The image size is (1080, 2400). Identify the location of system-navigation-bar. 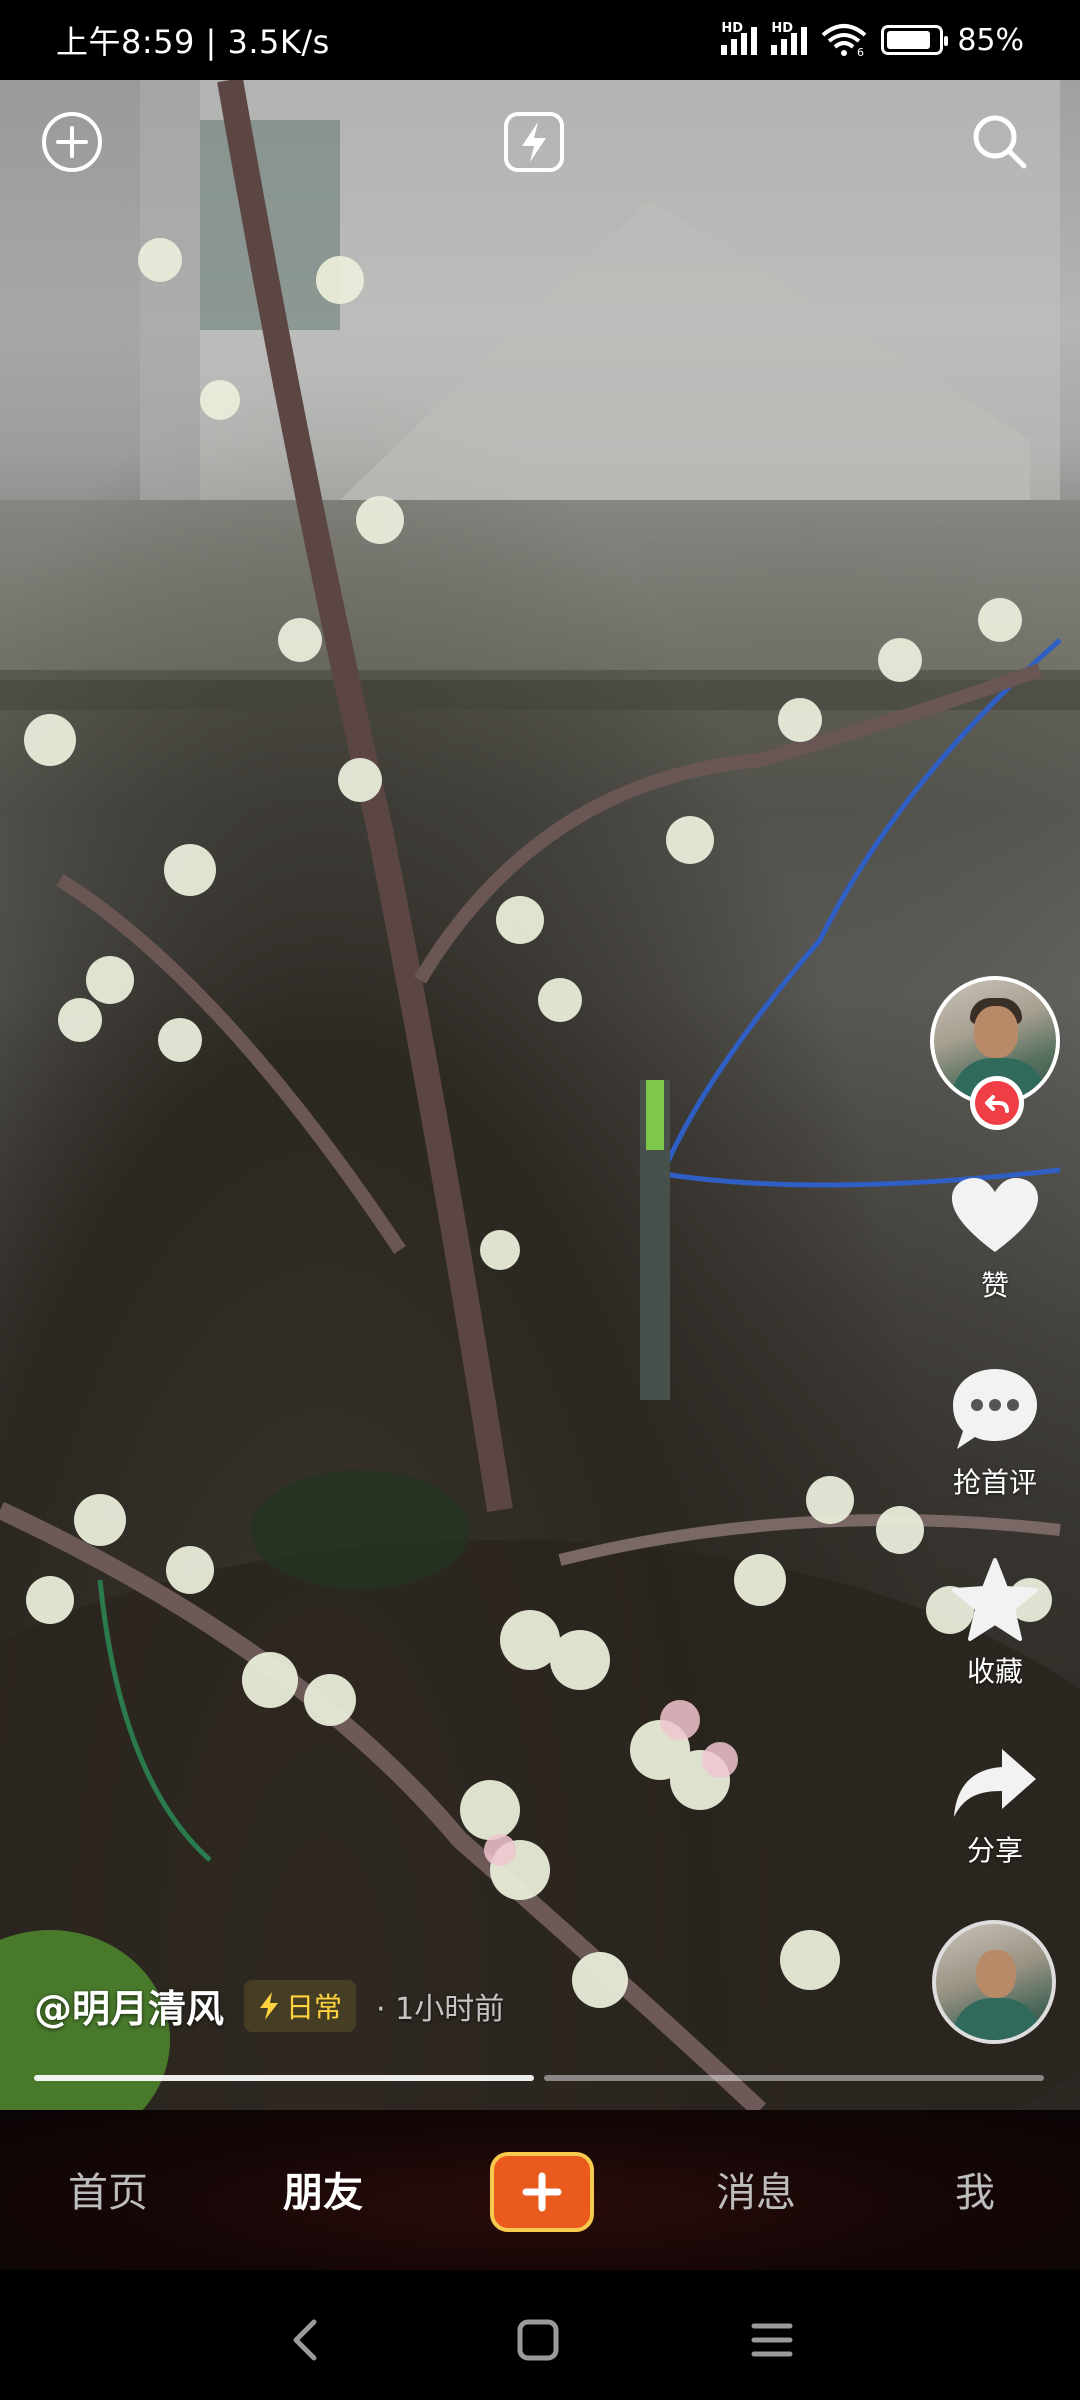
(540, 2335).